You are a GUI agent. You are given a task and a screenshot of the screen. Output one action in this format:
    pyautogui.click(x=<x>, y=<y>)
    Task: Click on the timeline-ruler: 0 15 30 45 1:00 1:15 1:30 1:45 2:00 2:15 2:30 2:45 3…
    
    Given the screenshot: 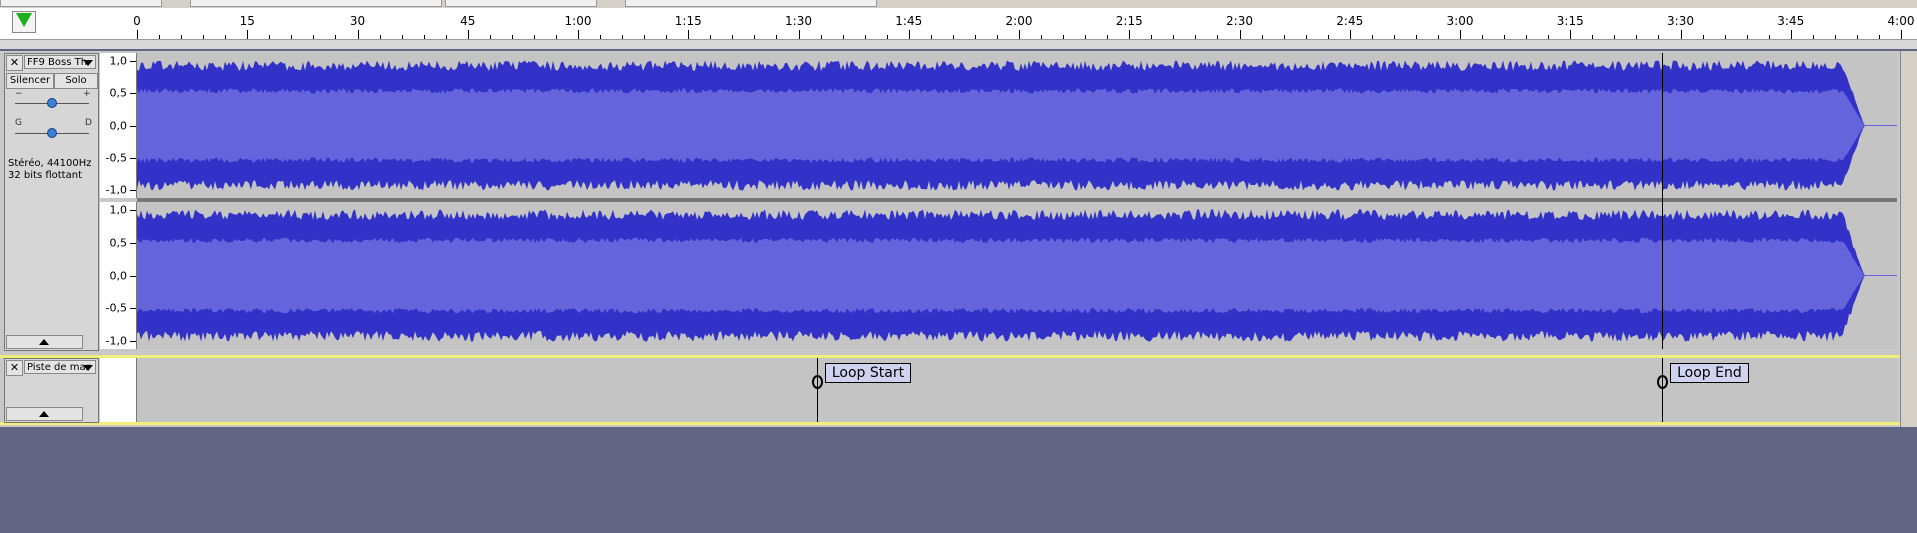 What is the action you would take?
    pyautogui.click(x=958, y=28)
    